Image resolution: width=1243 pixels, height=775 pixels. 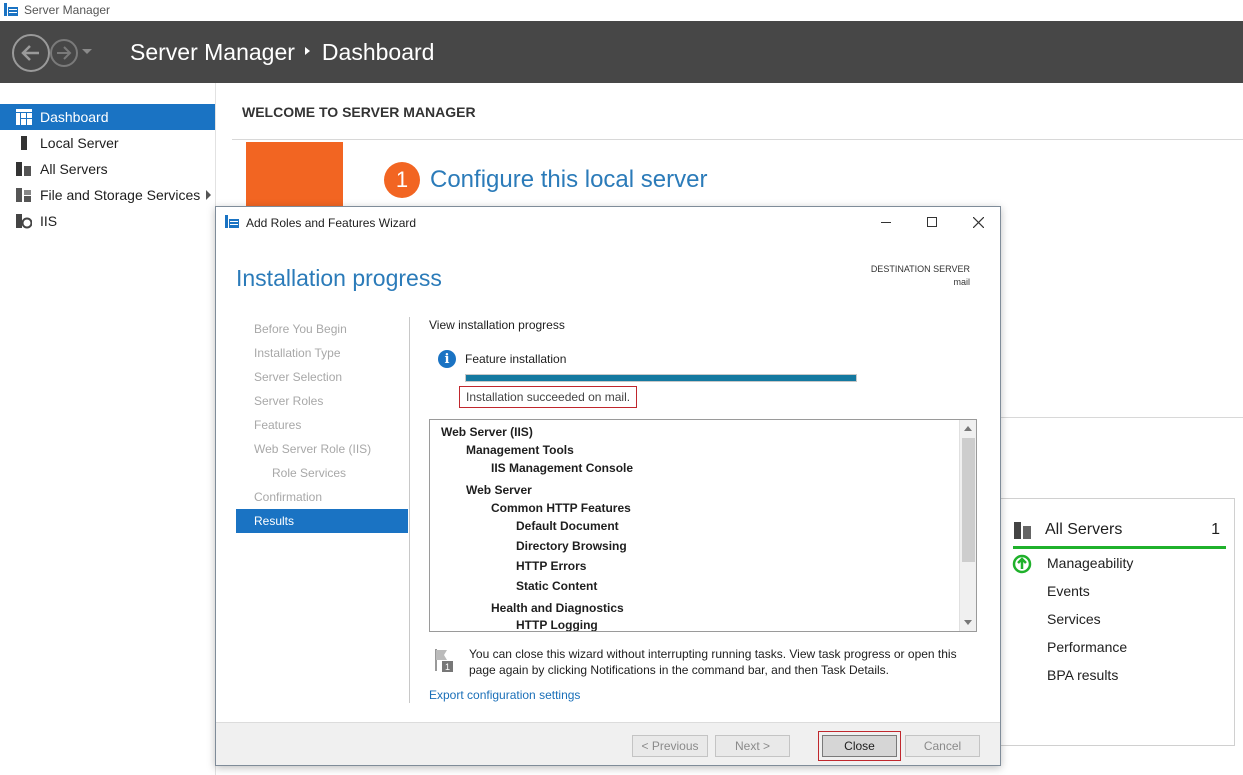 I want to click on step-installation-type: Installation Type, so click(x=297, y=353).